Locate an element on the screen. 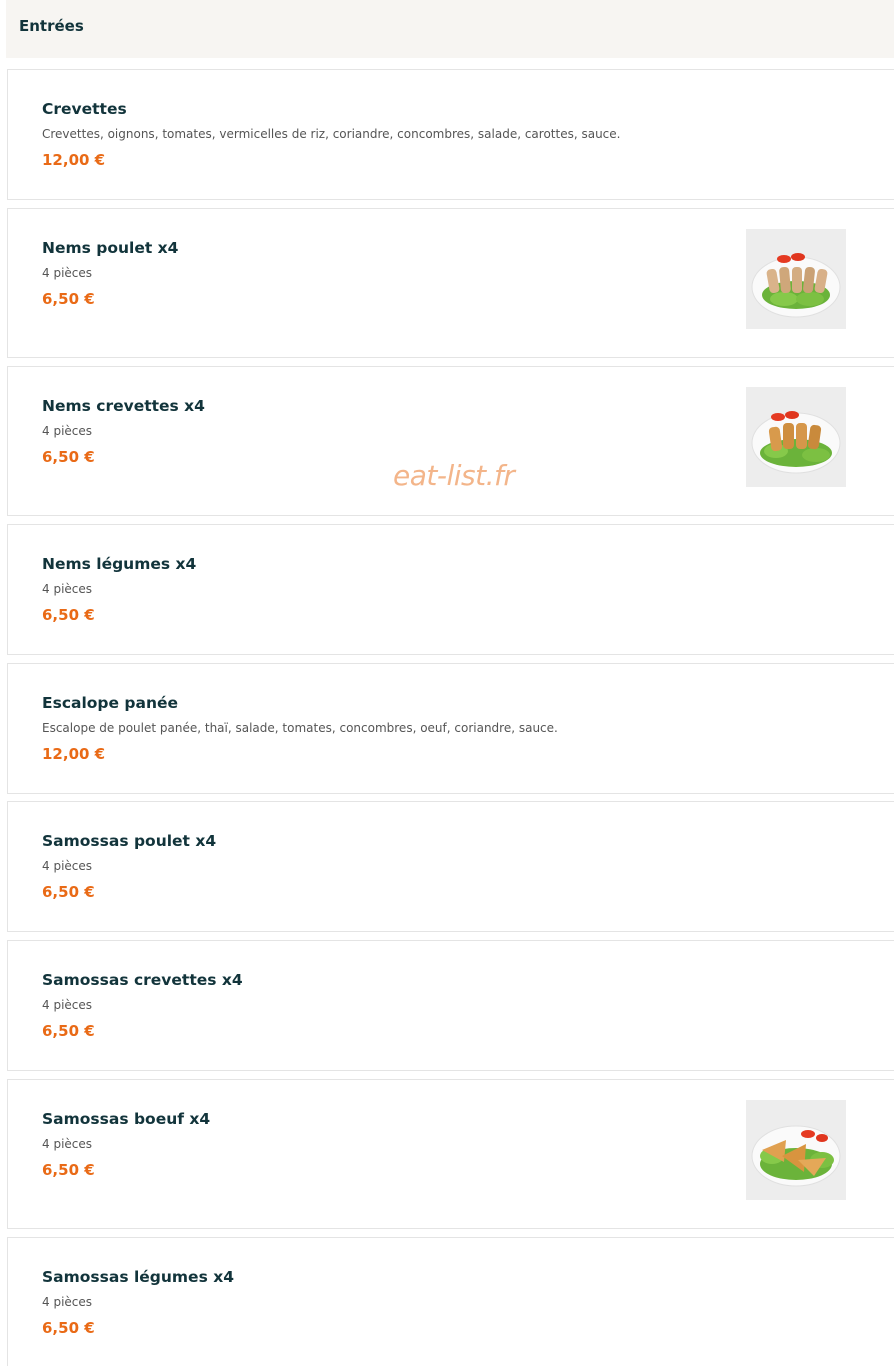 Image resolution: width=894 pixels, height=1366 pixels. item-name: Samossas poulet x4 is located at coordinates (129, 841).